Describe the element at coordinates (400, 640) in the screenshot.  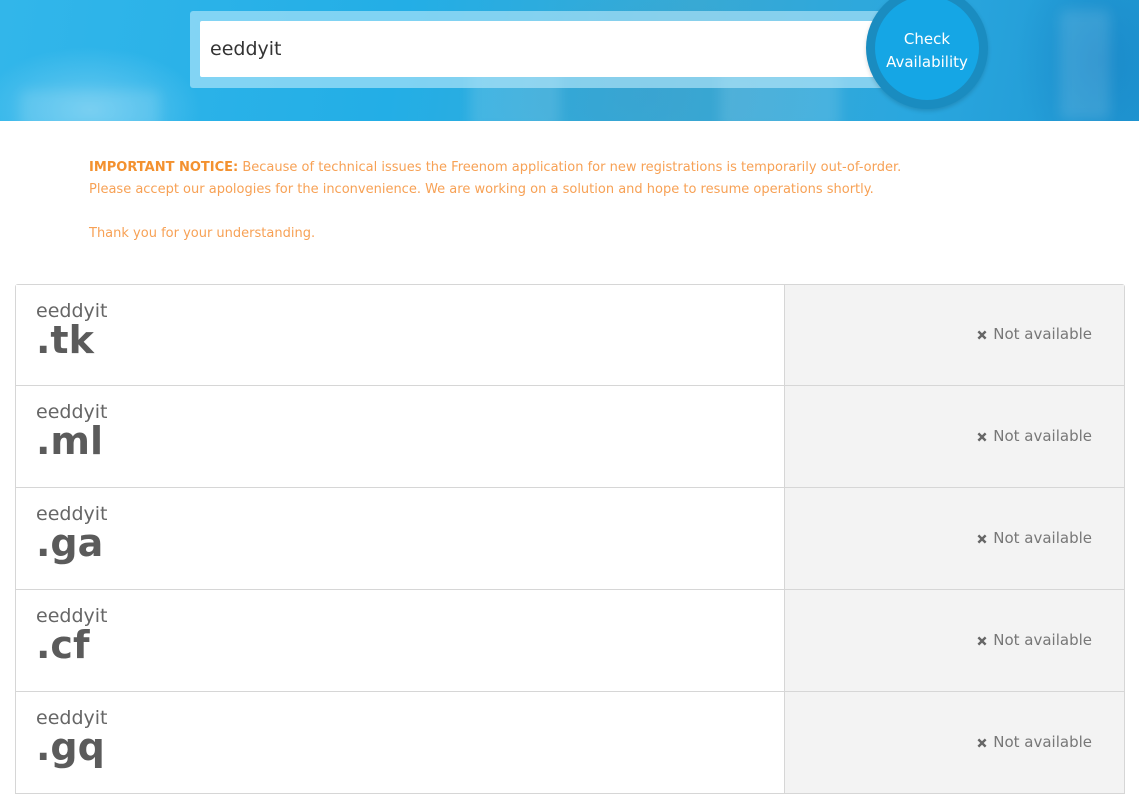
I see `domain-result-name-cell: eeddyit .cf` at that location.